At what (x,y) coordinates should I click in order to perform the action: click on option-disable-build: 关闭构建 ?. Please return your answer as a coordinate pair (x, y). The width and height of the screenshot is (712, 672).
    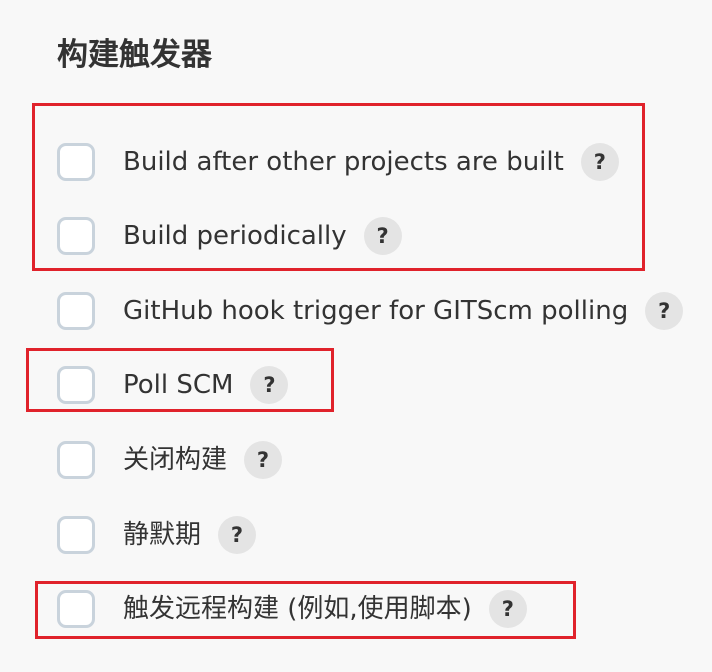
    Looking at the image, I should click on (170, 460).